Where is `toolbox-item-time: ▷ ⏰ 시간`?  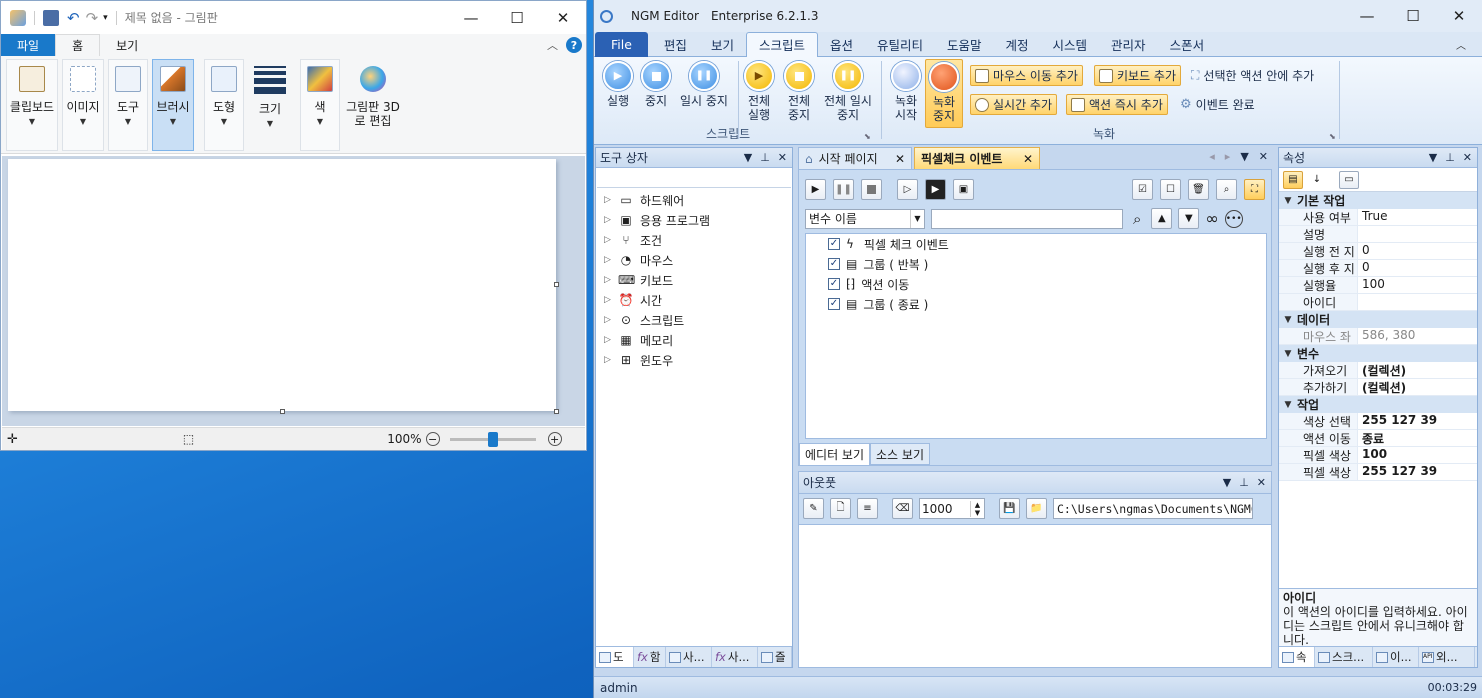
toolbox-item-time: ▷ ⏰ 시간 is located at coordinates (694, 300).